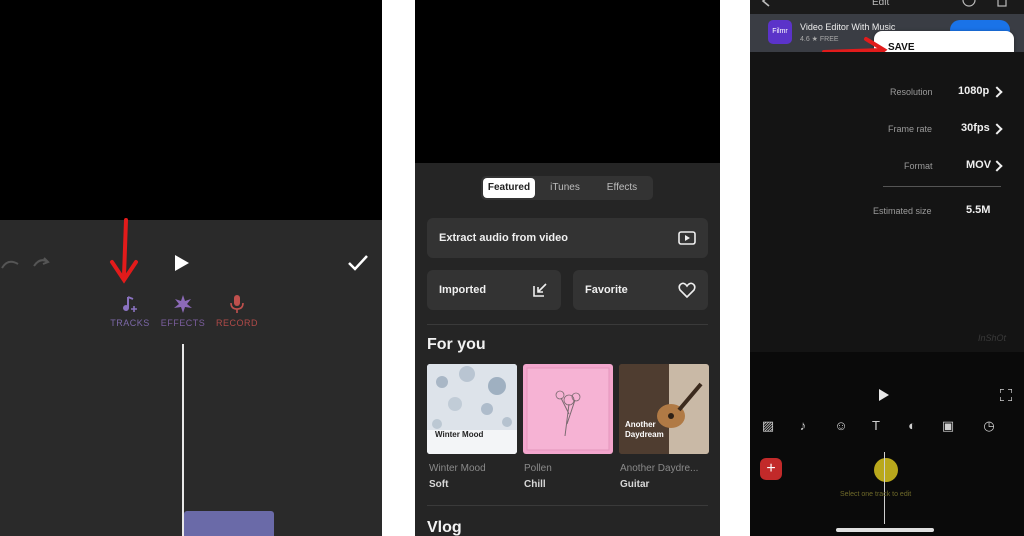  What do you see at coordinates (358, 263) in the screenshot?
I see `check-icon` at bounding box center [358, 263].